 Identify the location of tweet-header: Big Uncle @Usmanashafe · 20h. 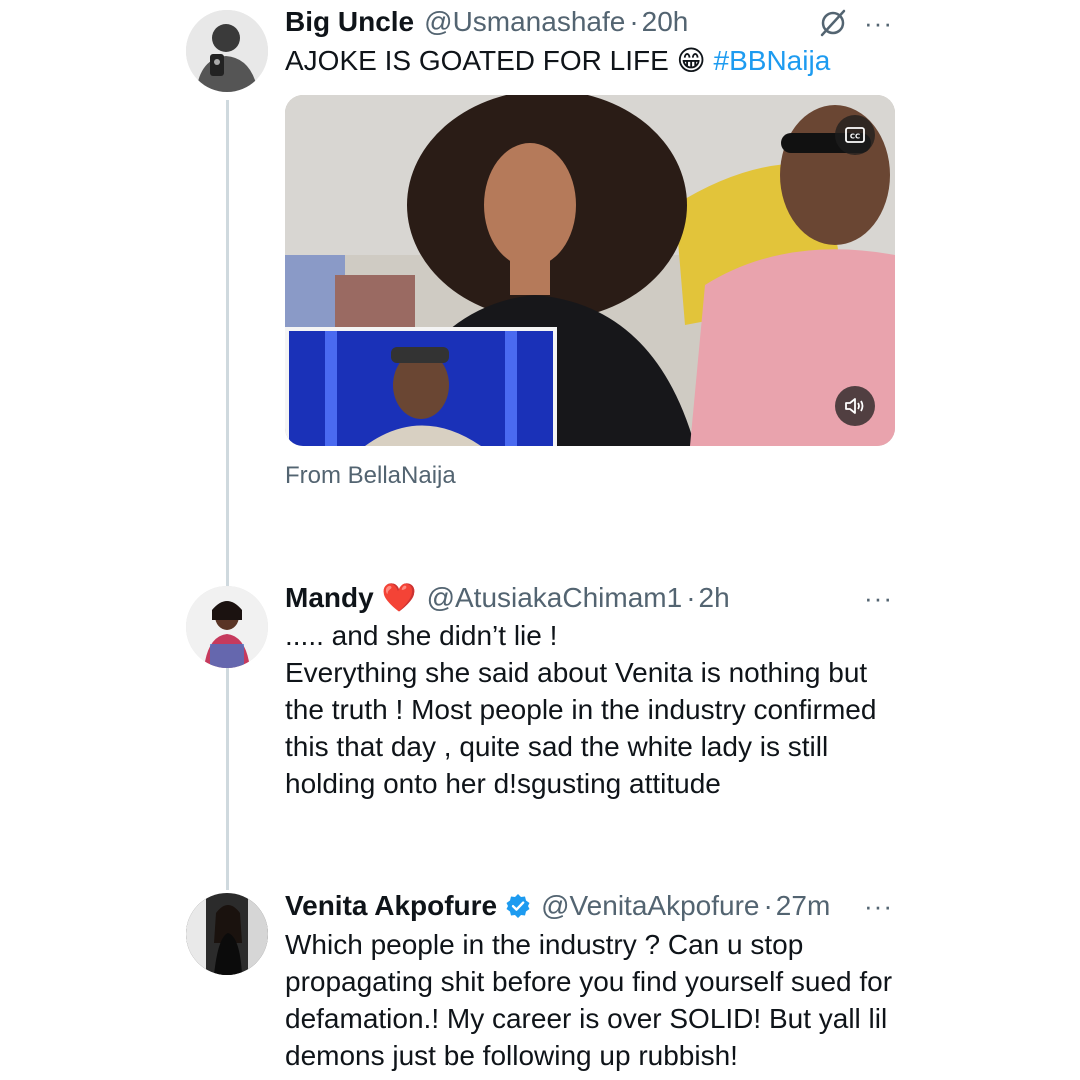
(486, 22).